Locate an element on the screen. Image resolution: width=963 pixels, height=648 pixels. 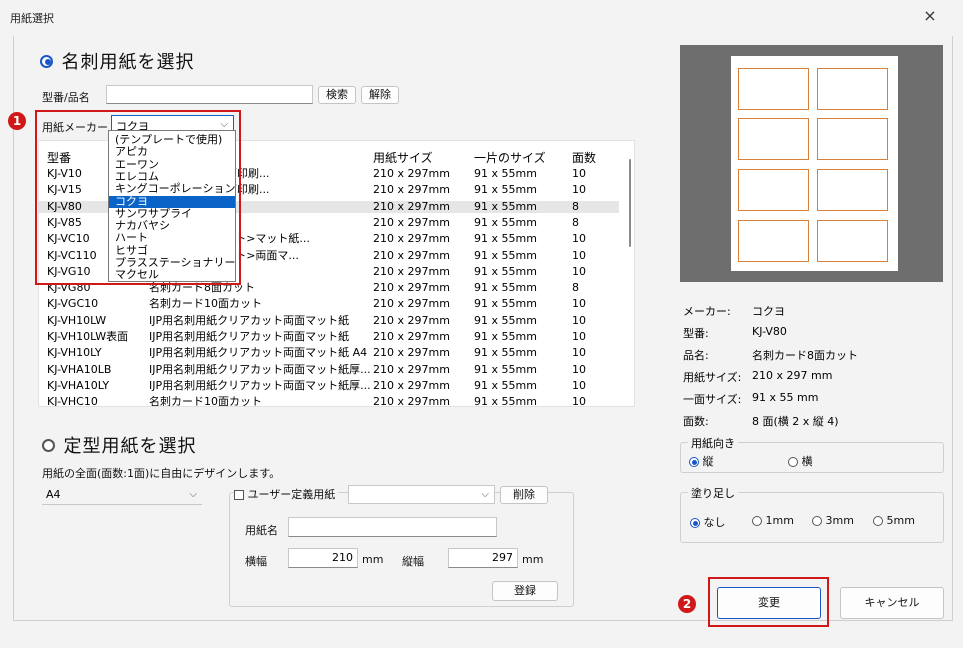
orientation-title: 用紙向き is located at coordinates (713, 443).